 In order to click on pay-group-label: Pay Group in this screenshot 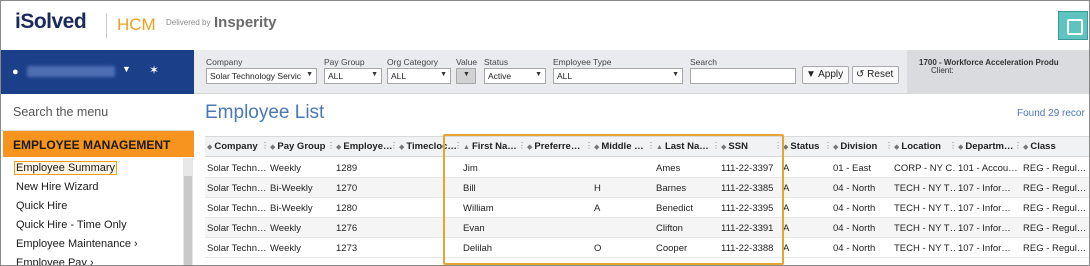, I will do `click(344, 62)`.